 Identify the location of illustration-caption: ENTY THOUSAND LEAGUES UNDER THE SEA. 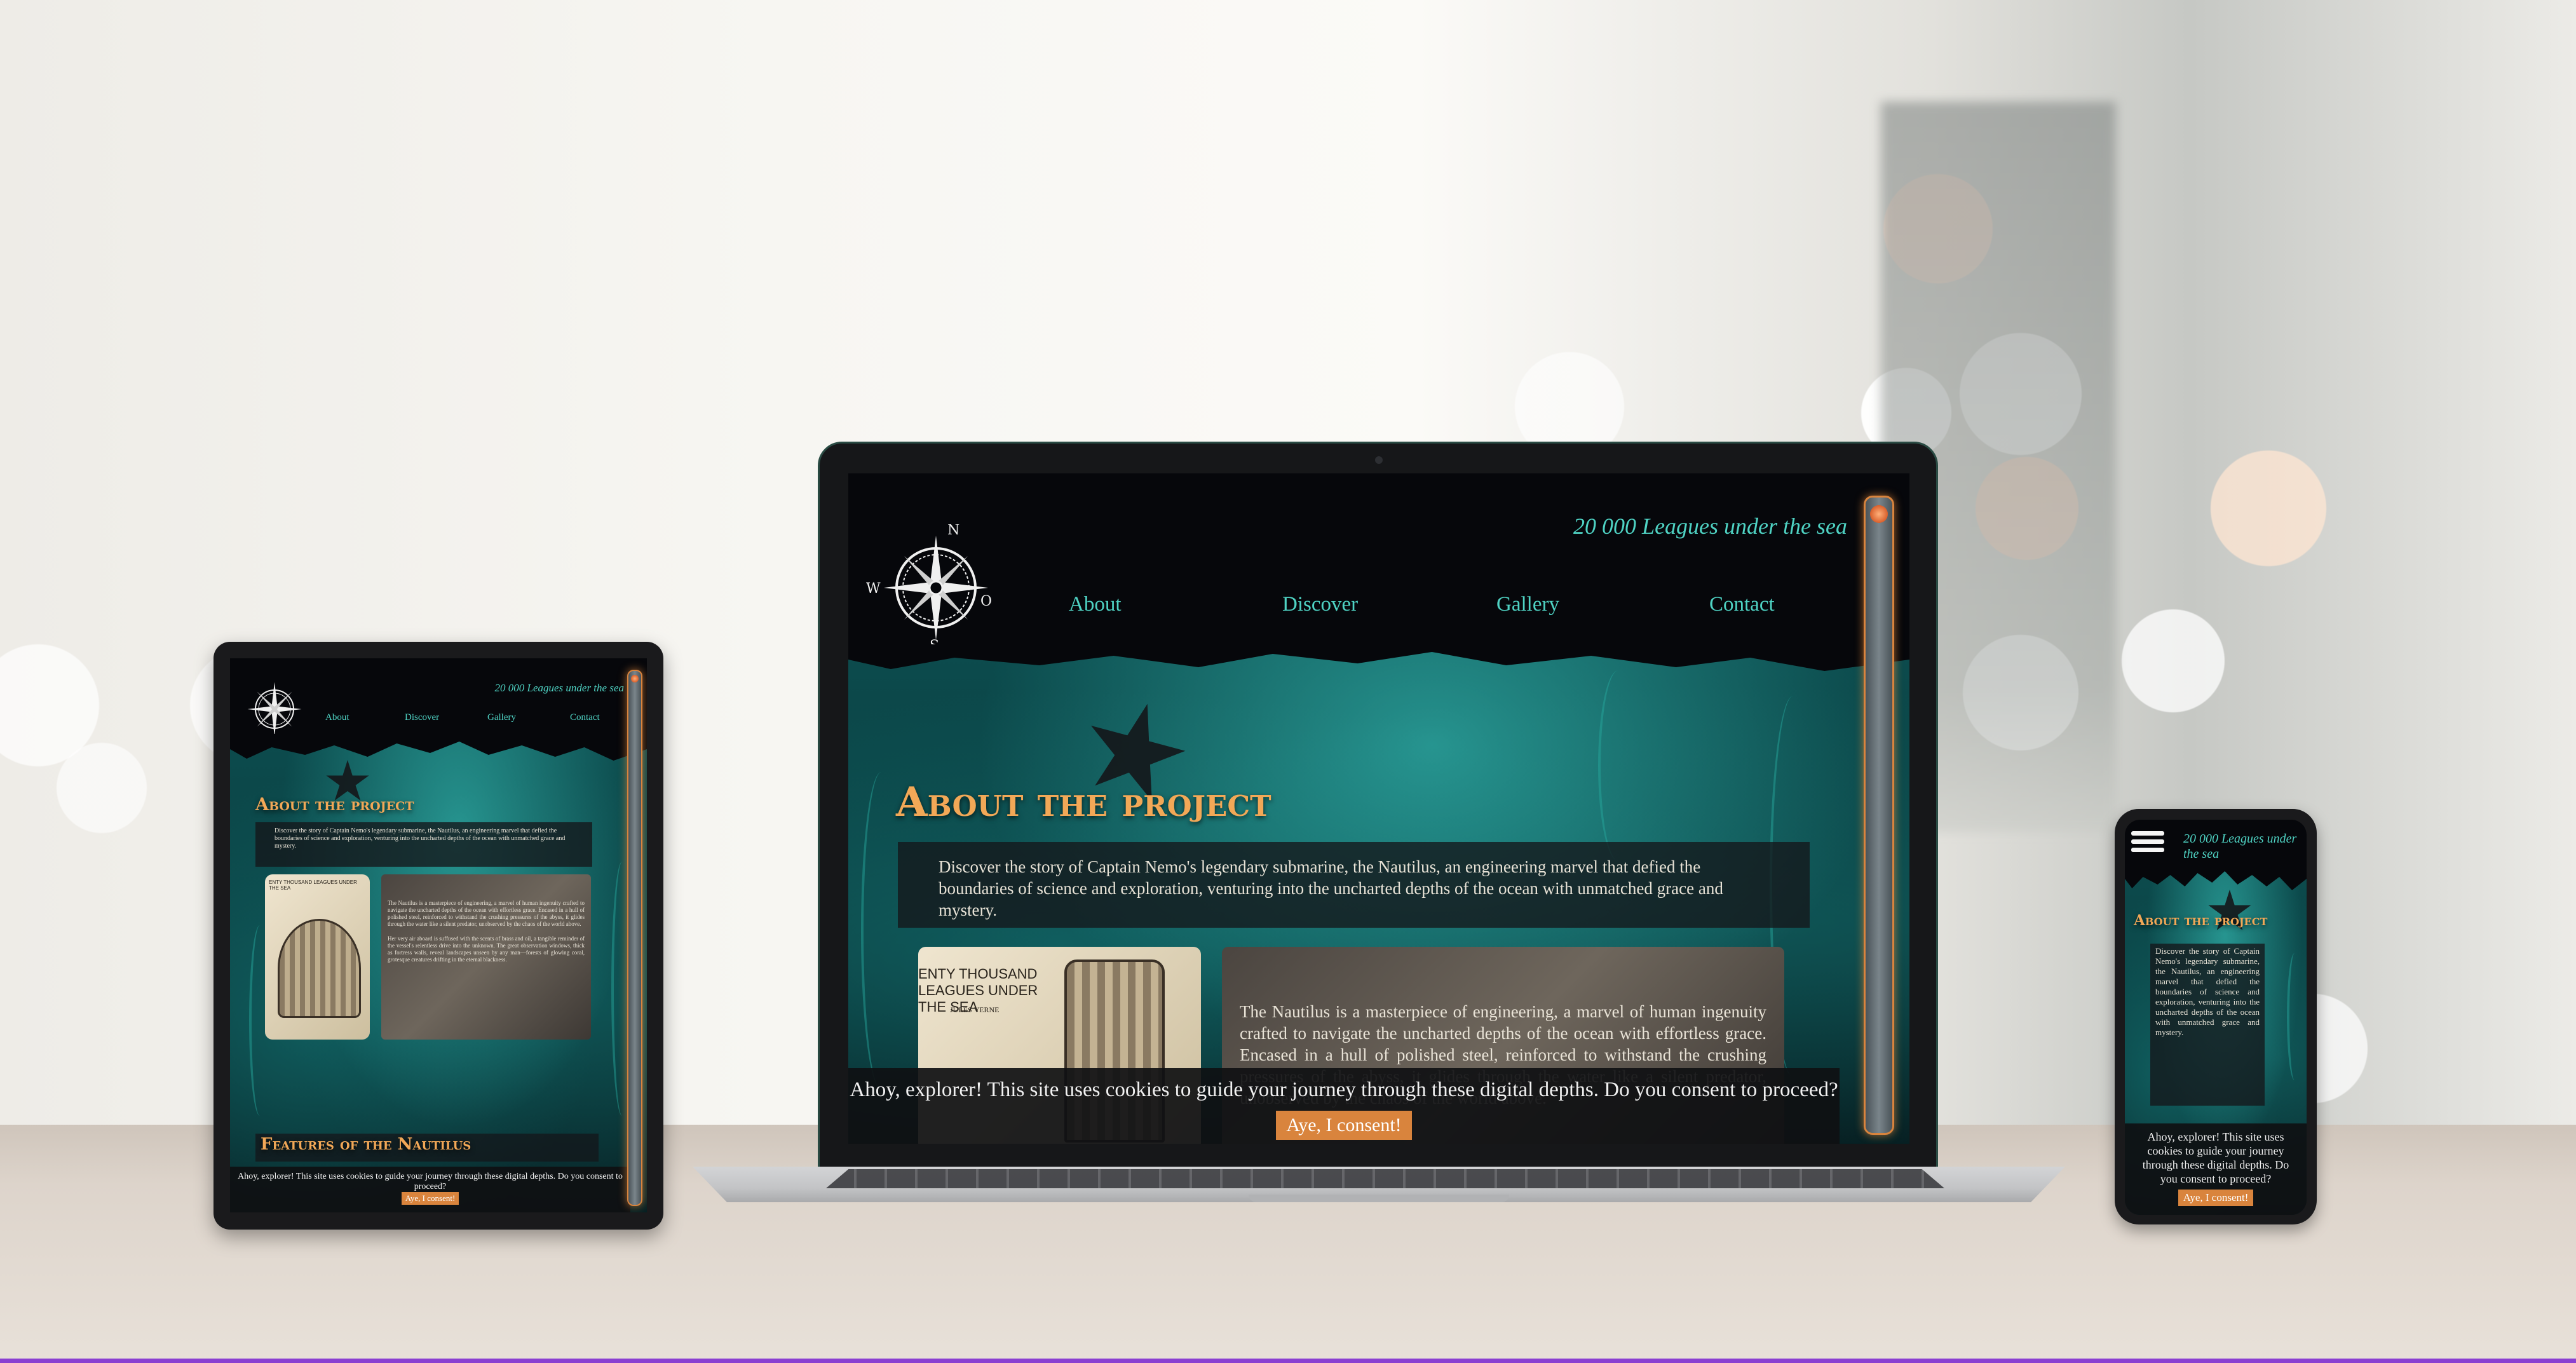
(313, 885).